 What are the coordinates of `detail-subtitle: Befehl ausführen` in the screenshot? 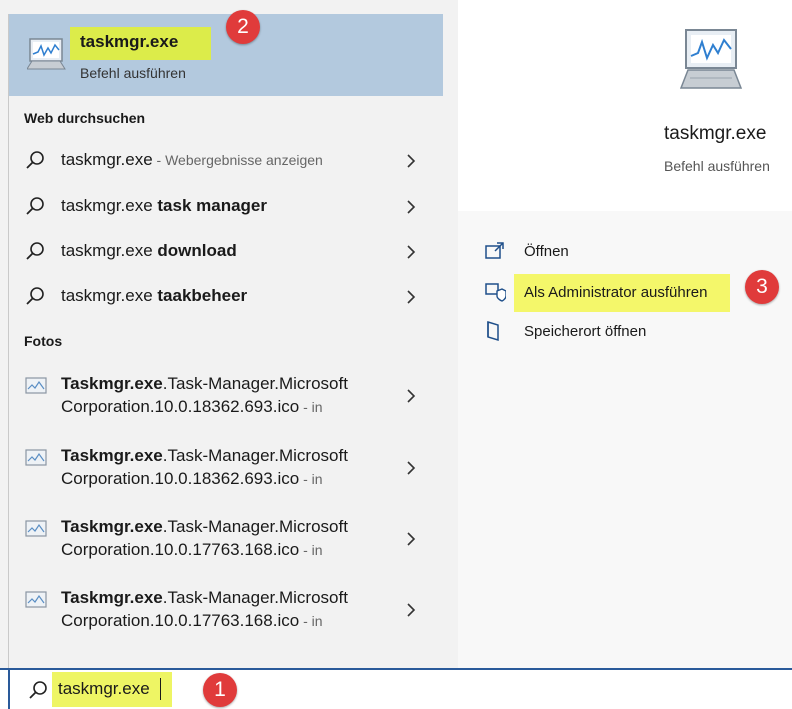 It's located at (717, 166).